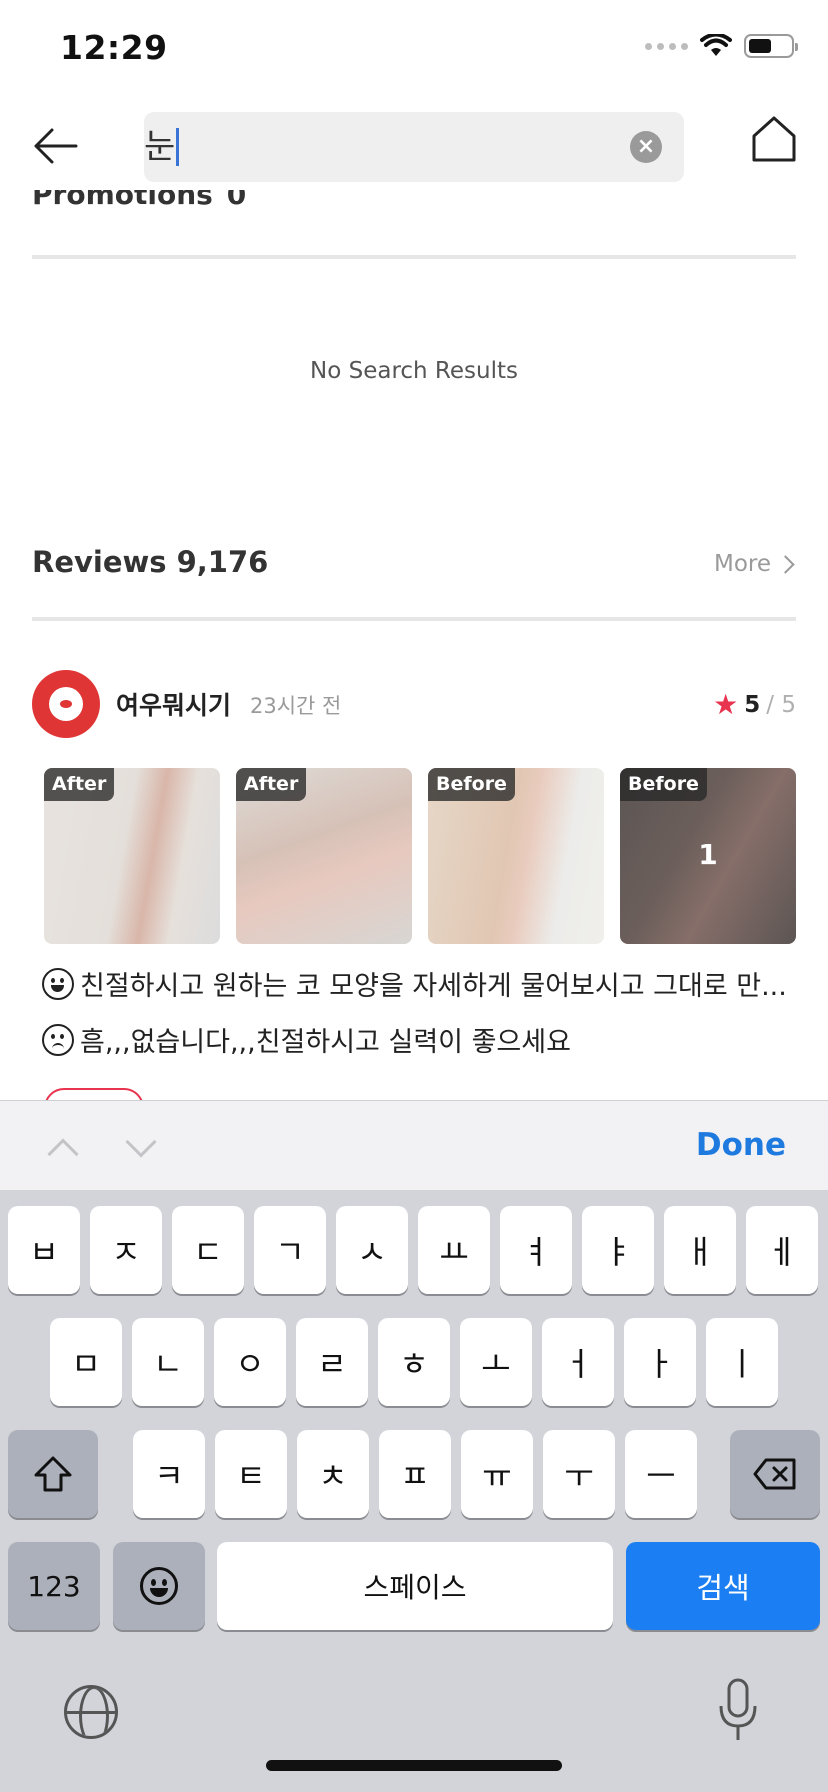  I want to click on key-22: ㅊ, so click(333, 1474).